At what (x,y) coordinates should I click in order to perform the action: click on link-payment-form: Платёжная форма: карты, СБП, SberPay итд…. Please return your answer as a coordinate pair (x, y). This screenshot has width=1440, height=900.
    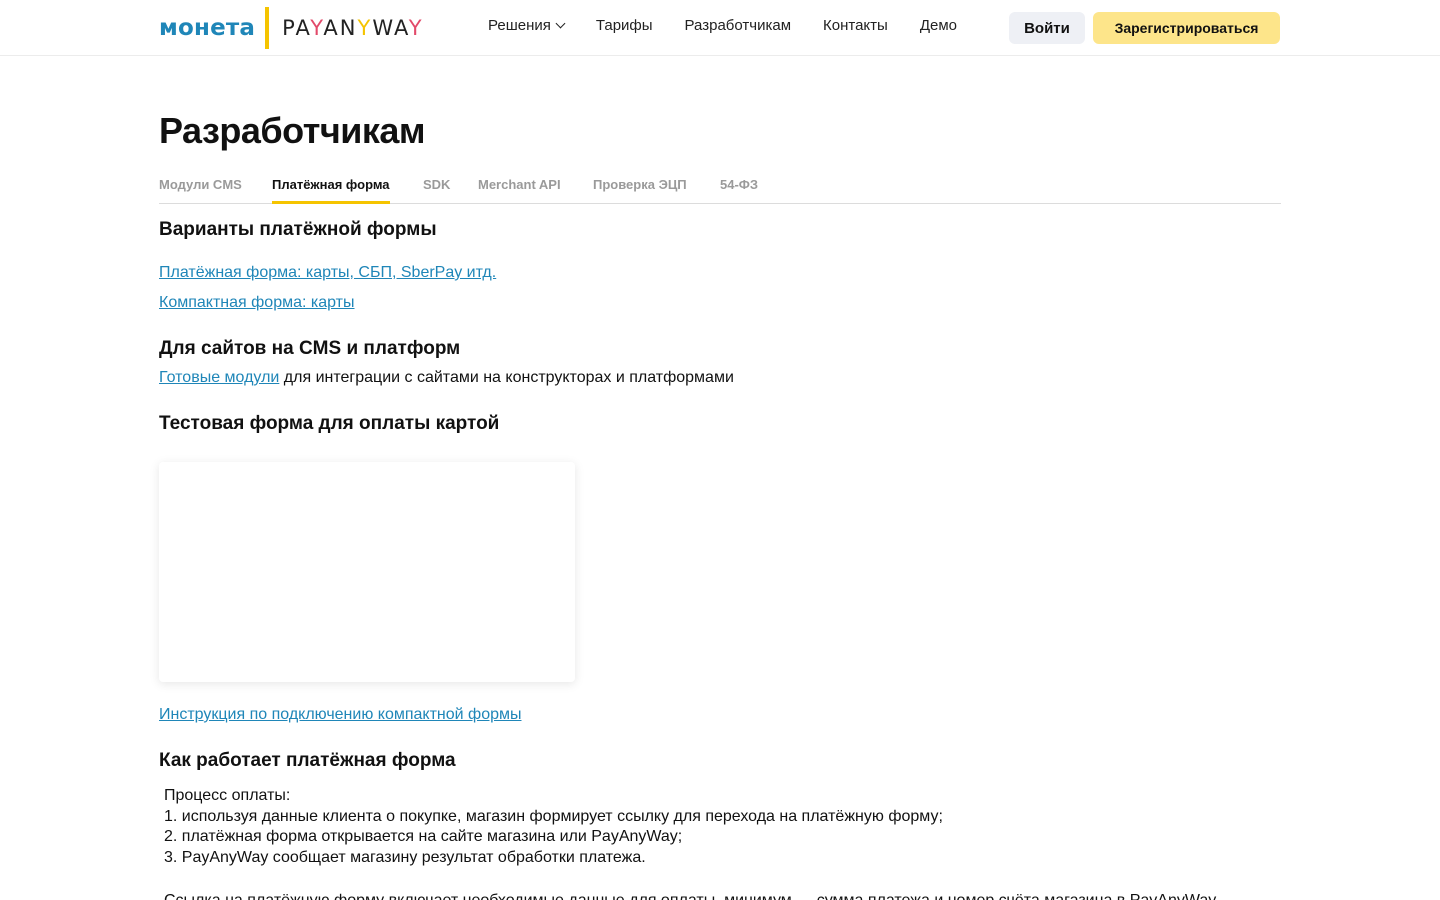
    Looking at the image, I should click on (327, 273).